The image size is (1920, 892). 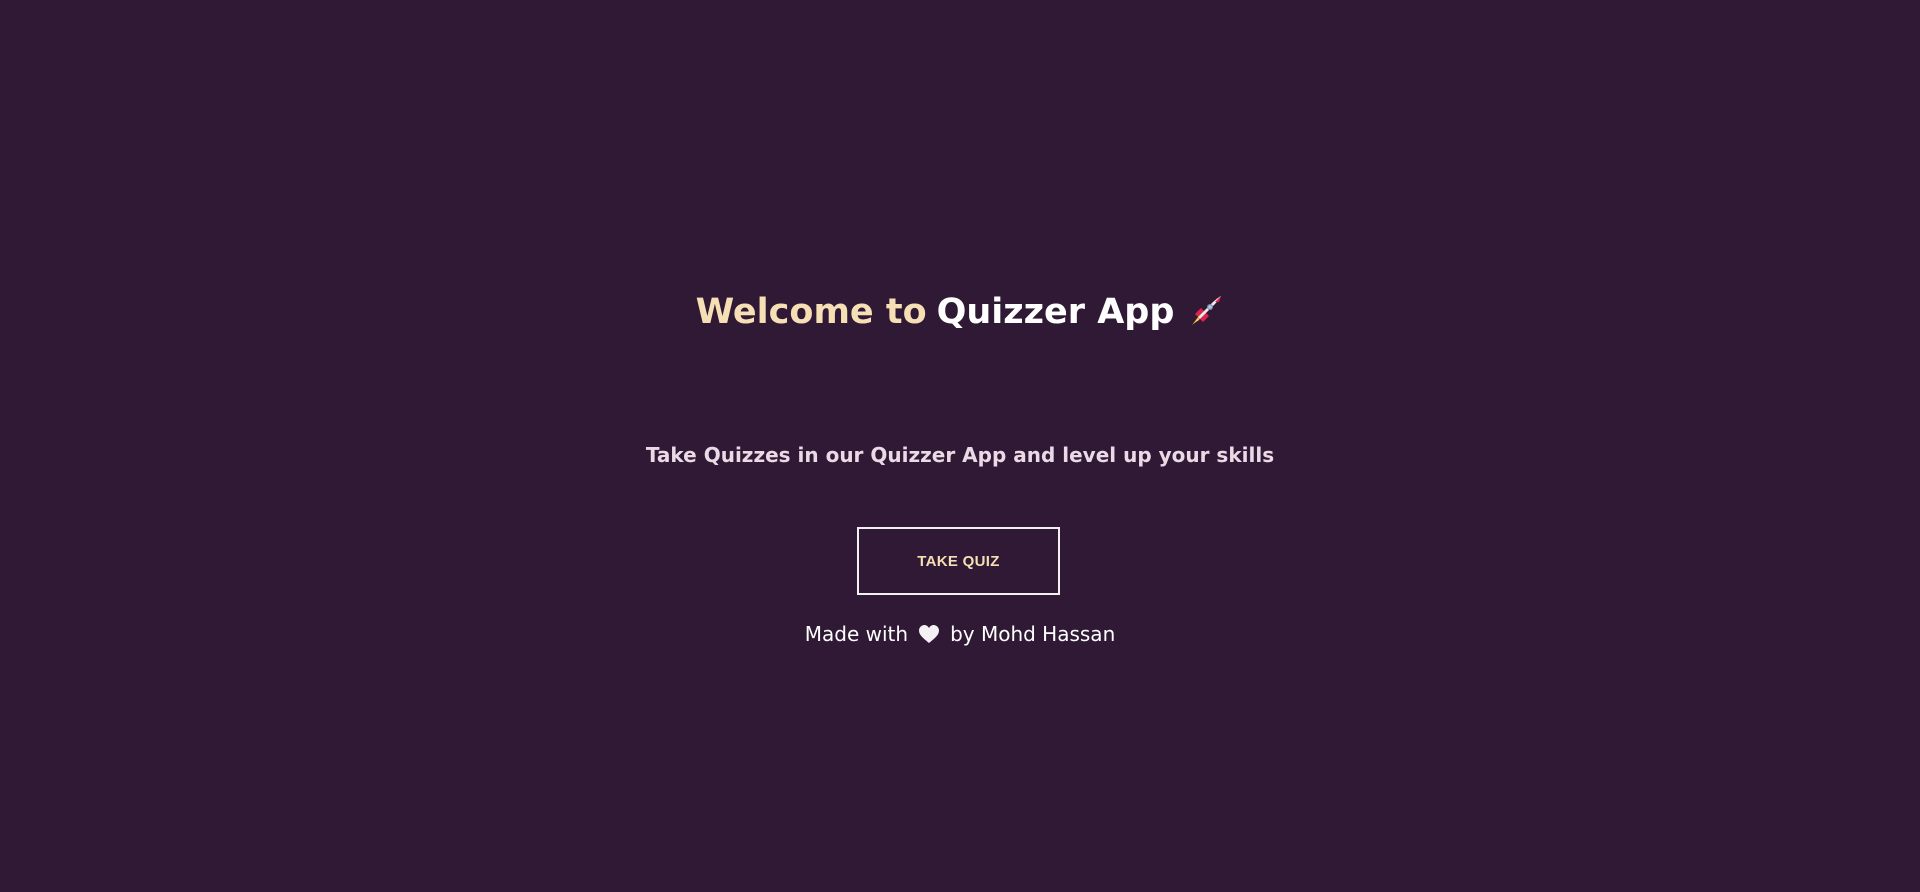 What do you see at coordinates (1205, 312) in the screenshot?
I see `rocket-icon` at bounding box center [1205, 312].